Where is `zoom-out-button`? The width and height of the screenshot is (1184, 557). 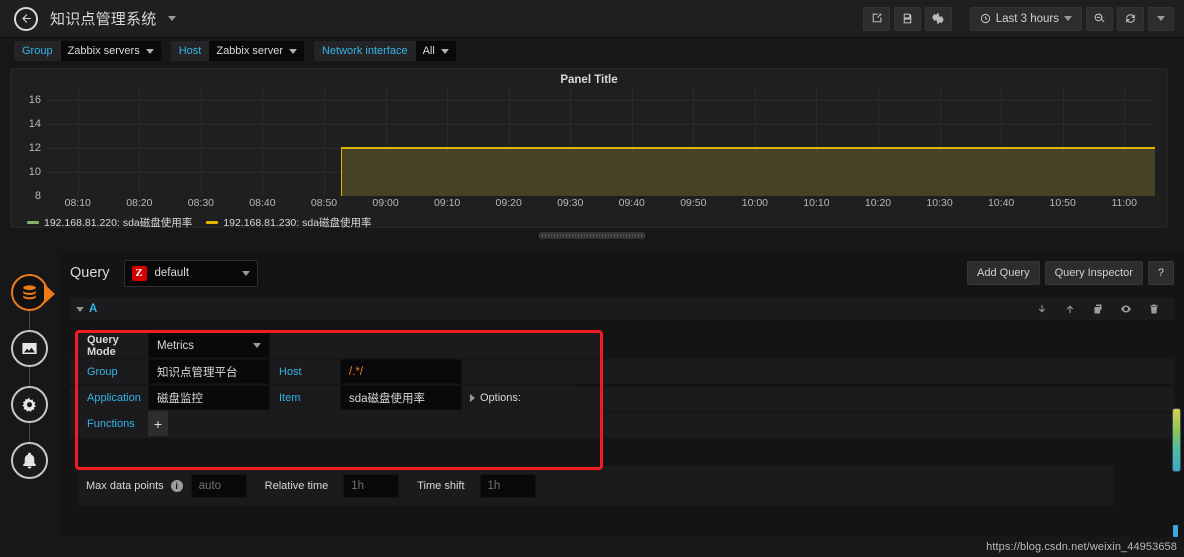 zoom-out-button is located at coordinates (1099, 18).